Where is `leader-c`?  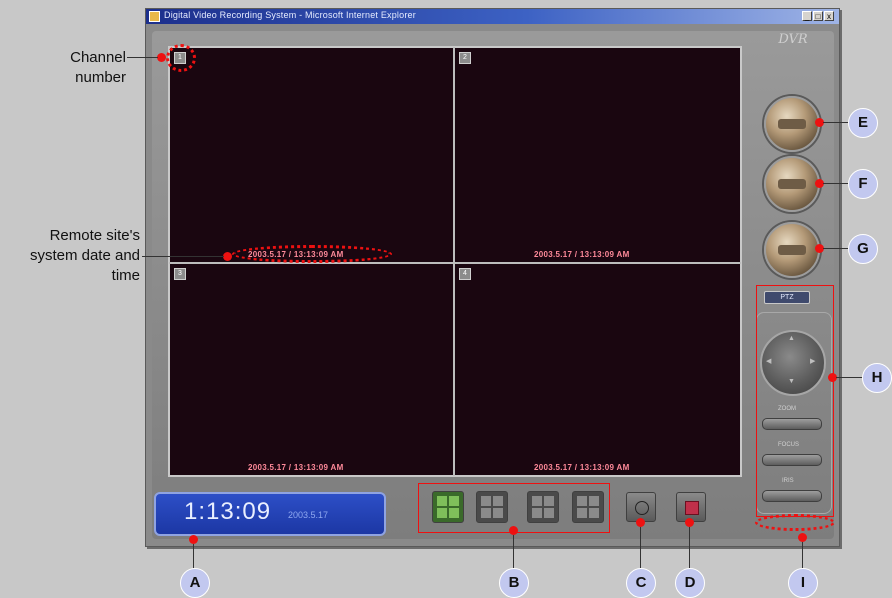 leader-c is located at coordinates (640, 547).